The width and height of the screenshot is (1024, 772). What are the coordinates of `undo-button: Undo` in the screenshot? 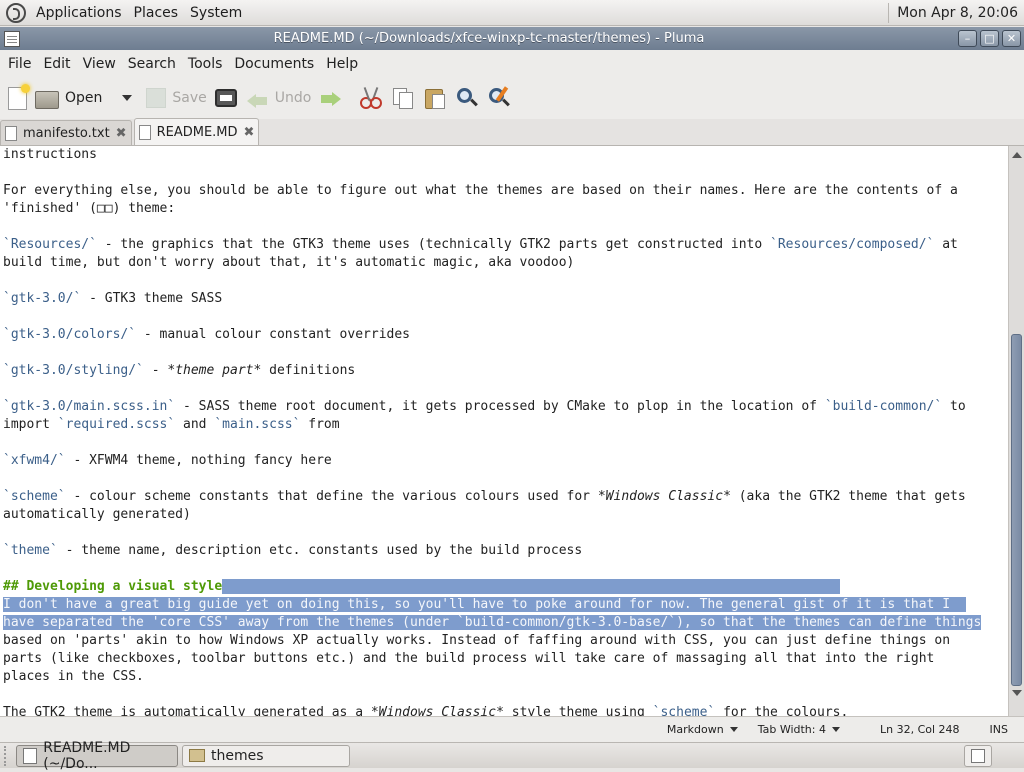 It's located at (278, 98).